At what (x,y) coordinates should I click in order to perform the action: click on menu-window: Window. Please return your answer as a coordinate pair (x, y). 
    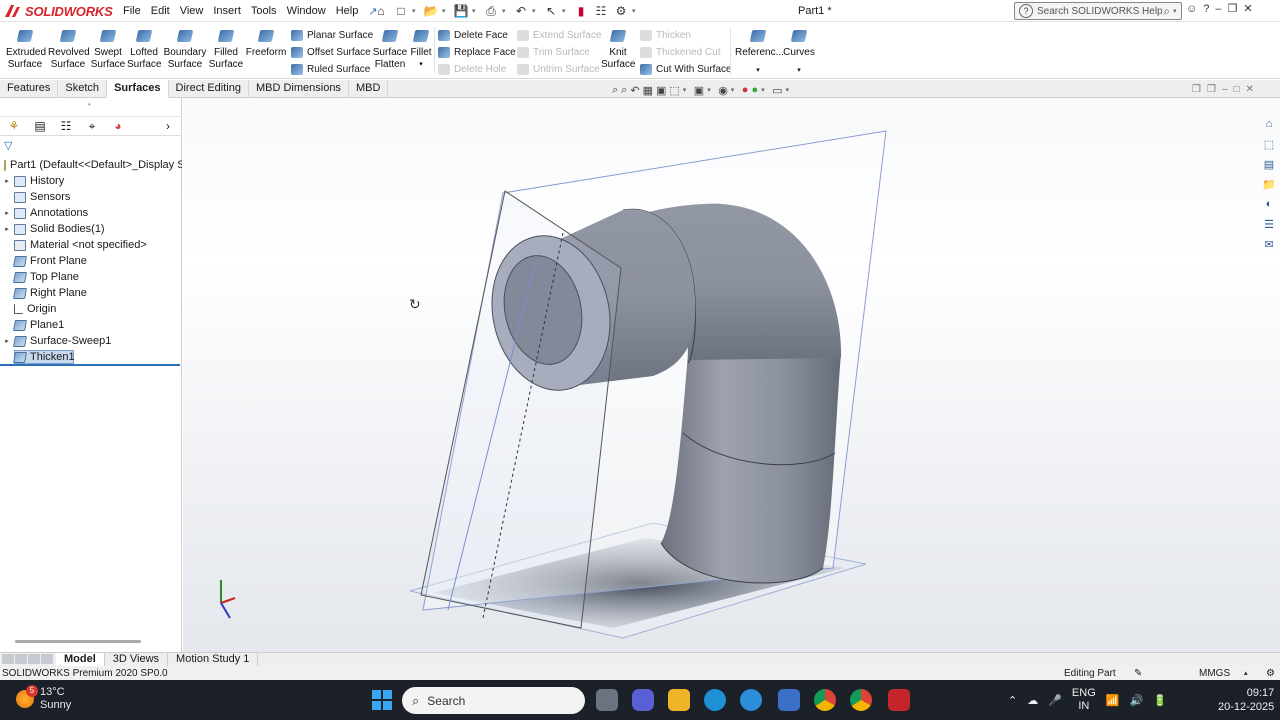
    Looking at the image, I should click on (306, 11).